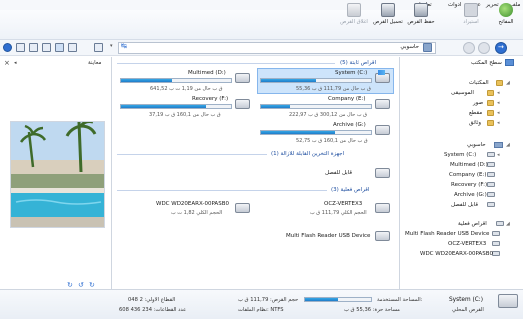 This screenshot has height=319, width=523. What do you see at coordinates (261, 304) in the screenshot?
I see `status-bar` at bounding box center [261, 304].